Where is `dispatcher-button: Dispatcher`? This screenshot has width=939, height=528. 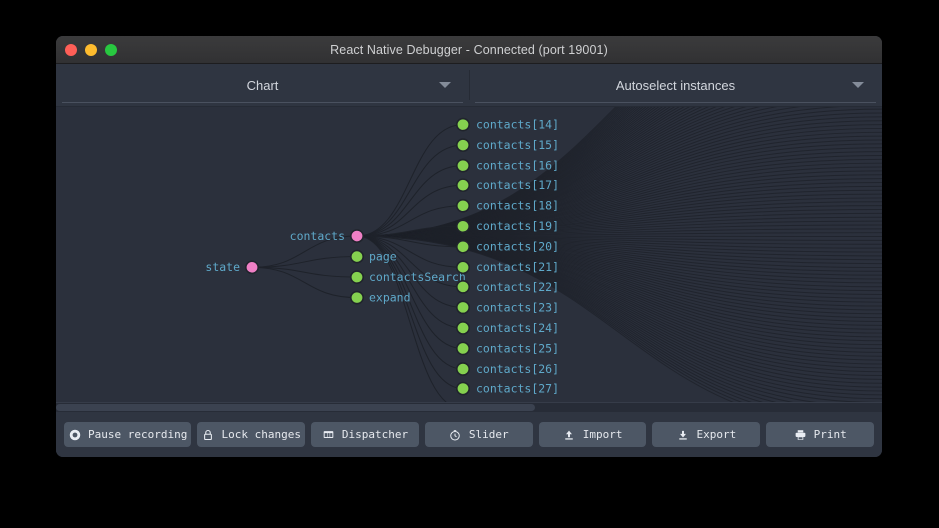 dispatcher-button: Dispatcher is located at coordinates (365, 434).